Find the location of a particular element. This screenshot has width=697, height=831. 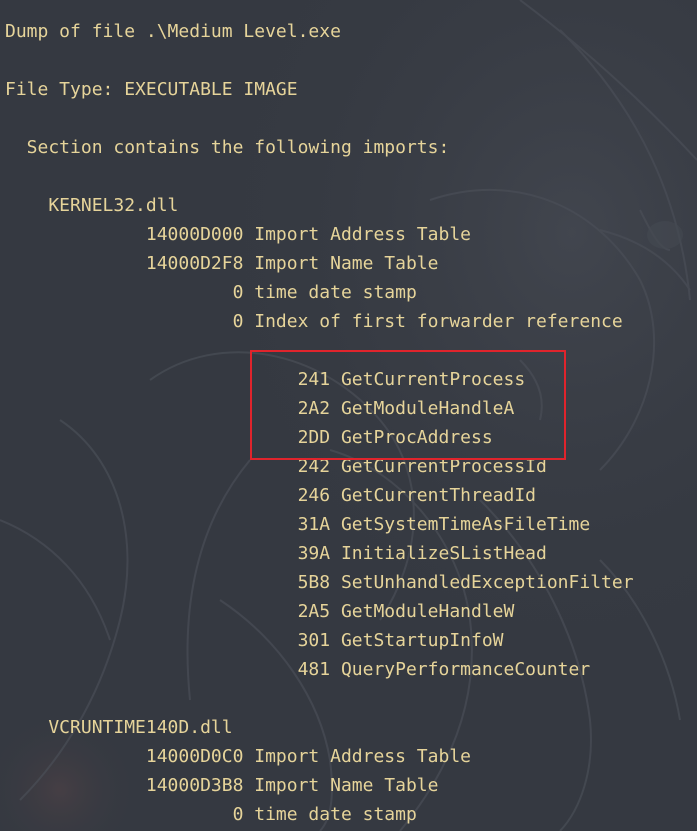

import-entry: 301 GetStartupInfoW is located at coordinates (254, 640).